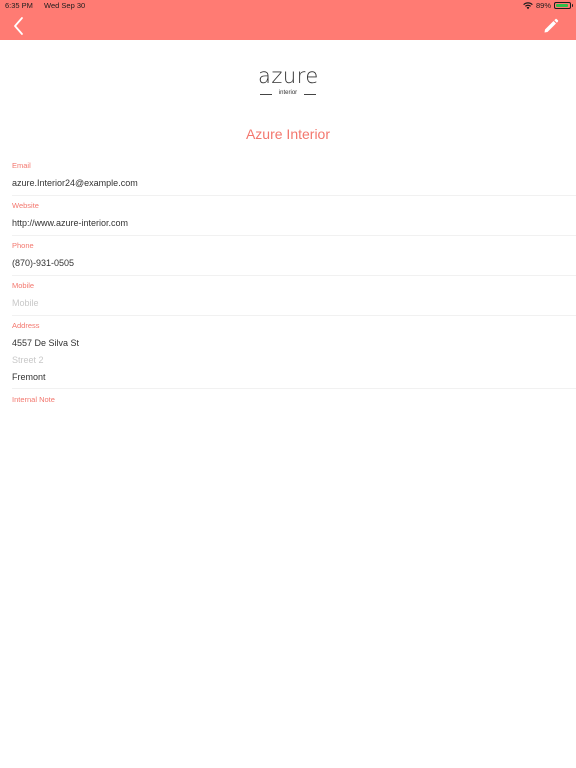 The height and width of the screenshot is (768, 576). I want to click on battery-level-fill, so click(562, 5).